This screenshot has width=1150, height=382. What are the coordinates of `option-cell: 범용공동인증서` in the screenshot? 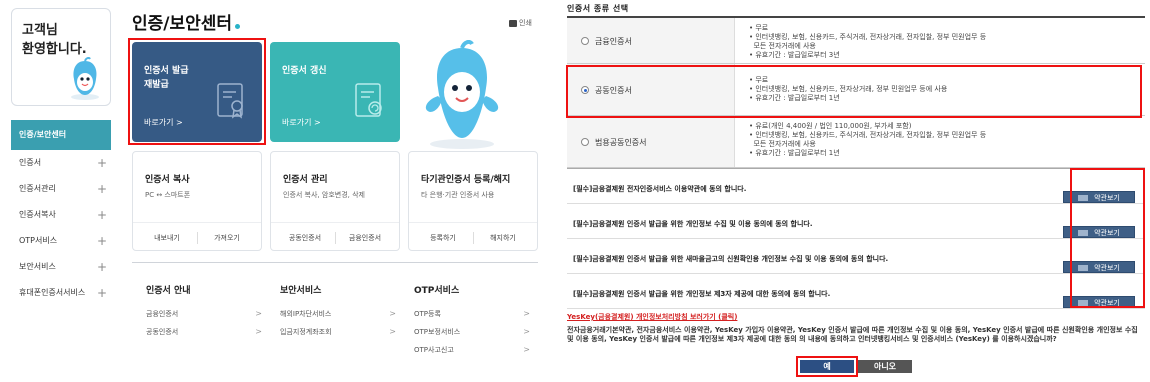 It's located at (651, 141).